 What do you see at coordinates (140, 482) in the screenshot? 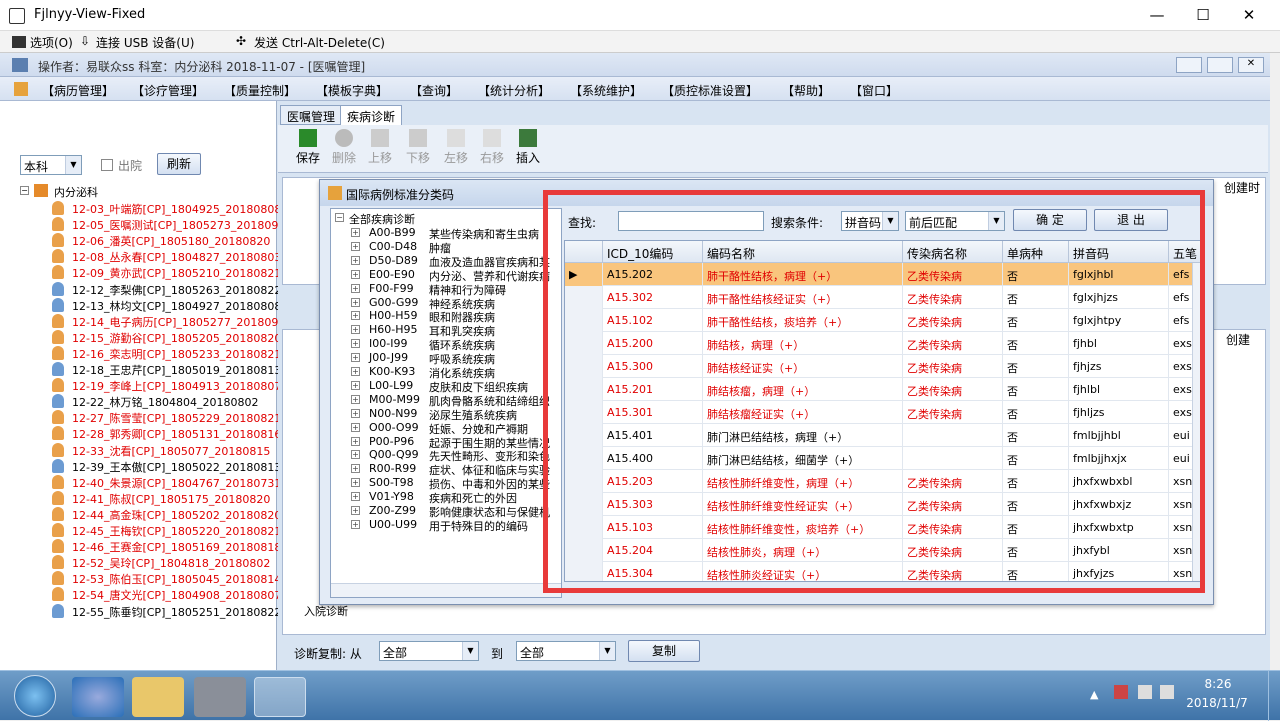
I see `patient-item: 12-40_朱景源[CP]_1804767_20180731` at bounding box center [140, 482].